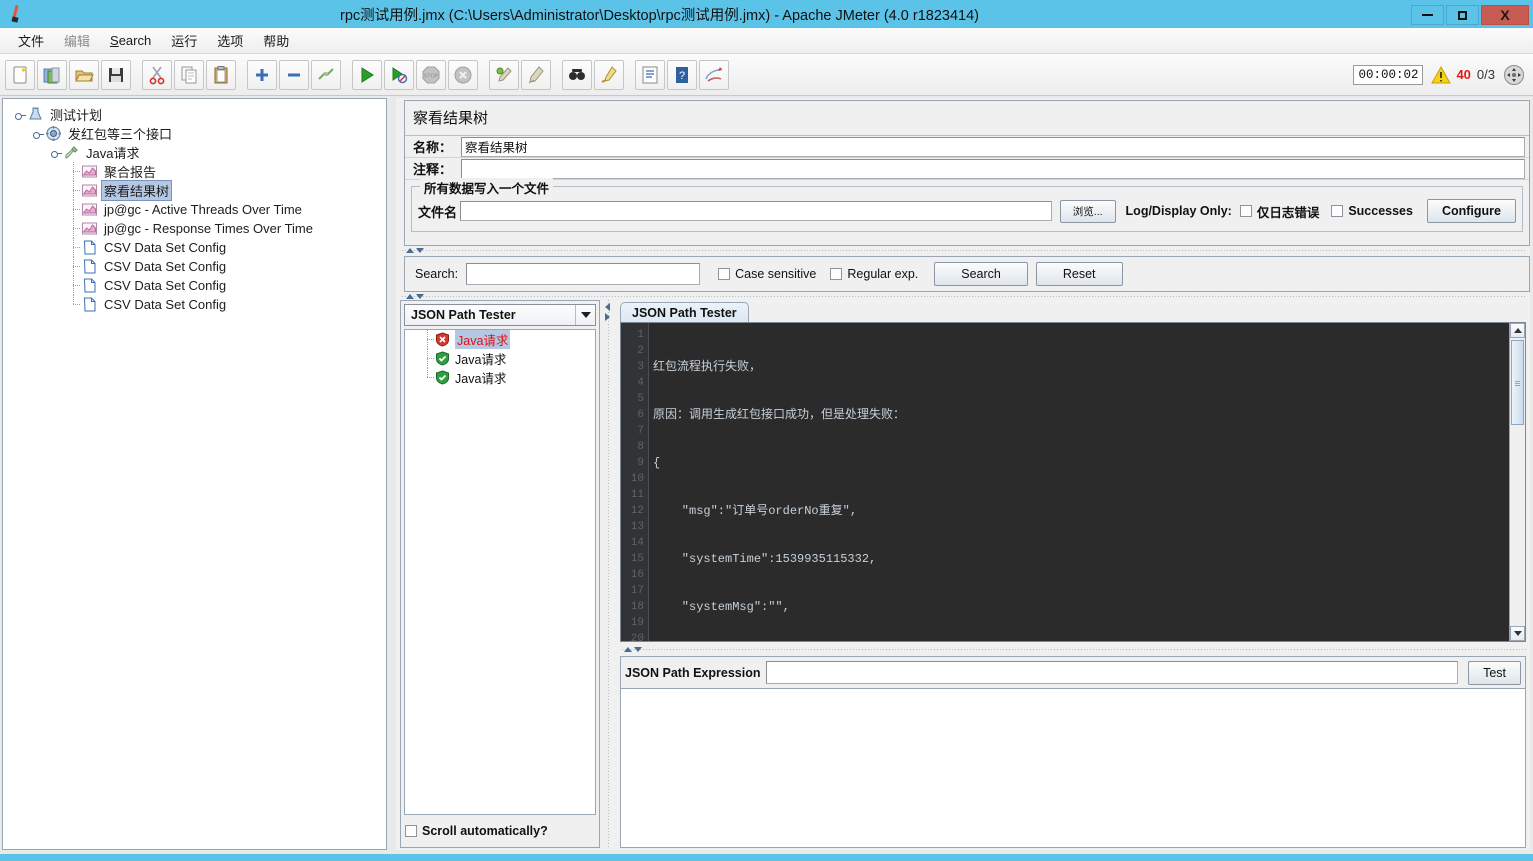 The width and height of the screenshot is (1533, 861). Describe the element at coordinates (1517, 330) in the screenshot. I see `scroll-up-button` at that location.